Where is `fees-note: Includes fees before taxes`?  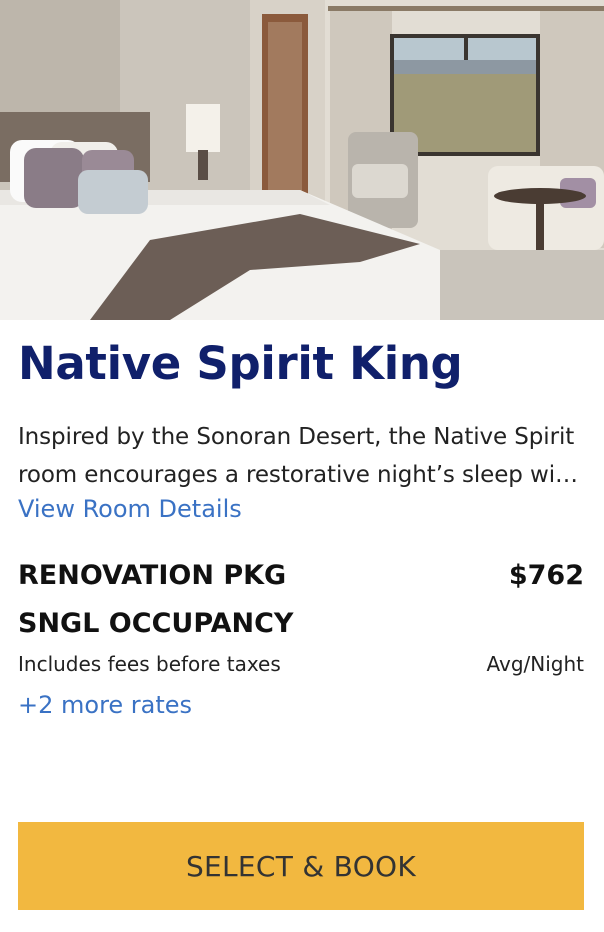 fees-note: Includes fees before taxes is located at coordinates (149, 664).